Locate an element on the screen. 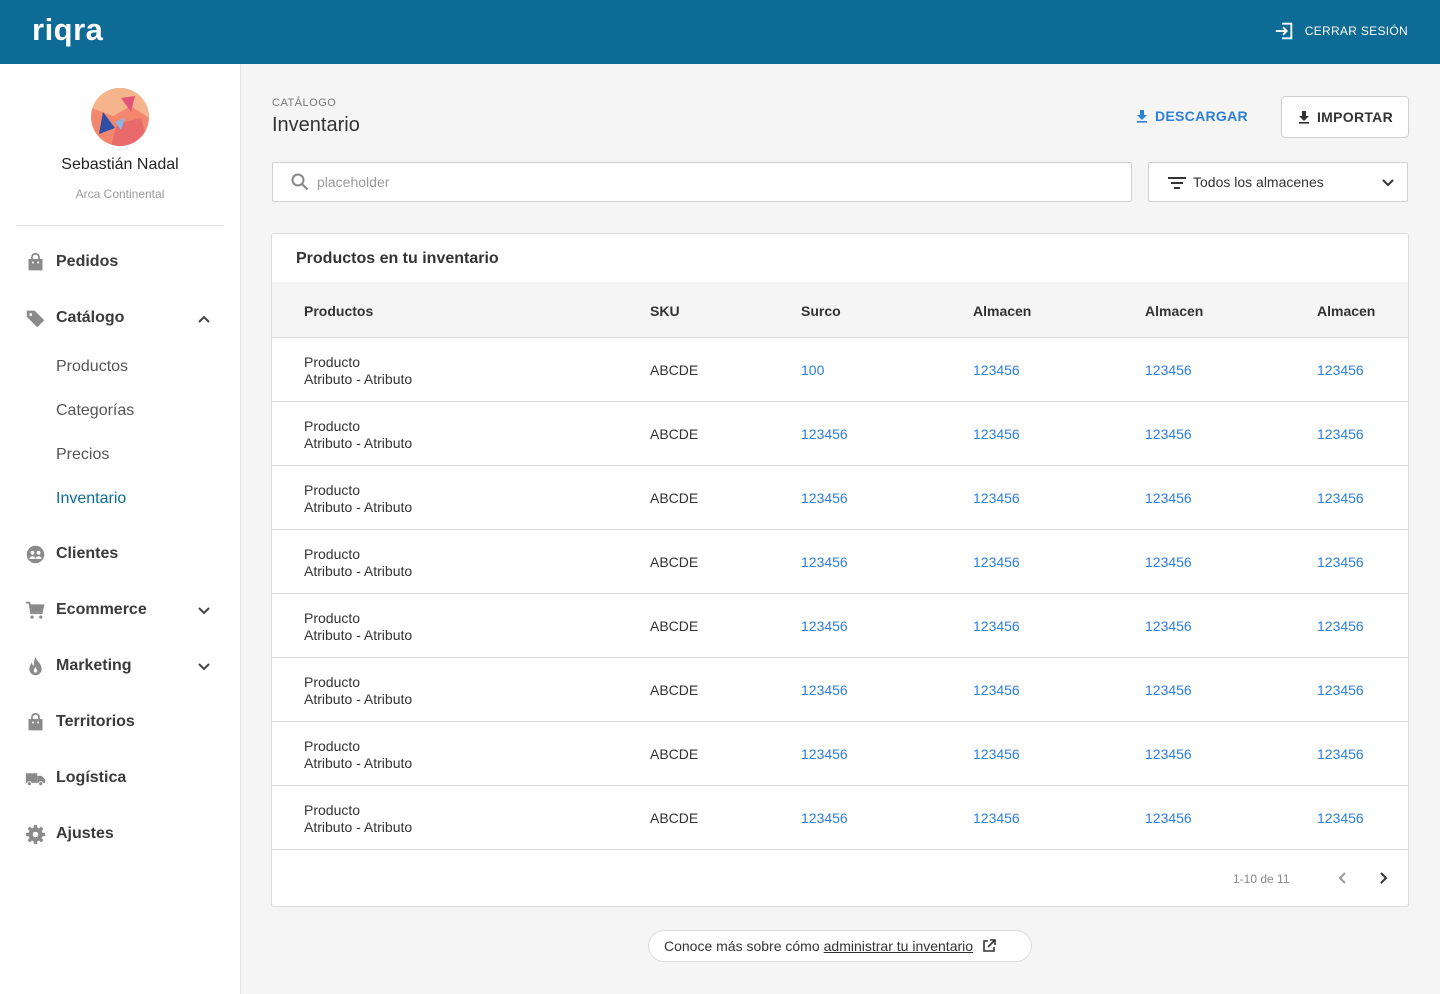  chevron-left-icon is located at coordinates (1343, 878).